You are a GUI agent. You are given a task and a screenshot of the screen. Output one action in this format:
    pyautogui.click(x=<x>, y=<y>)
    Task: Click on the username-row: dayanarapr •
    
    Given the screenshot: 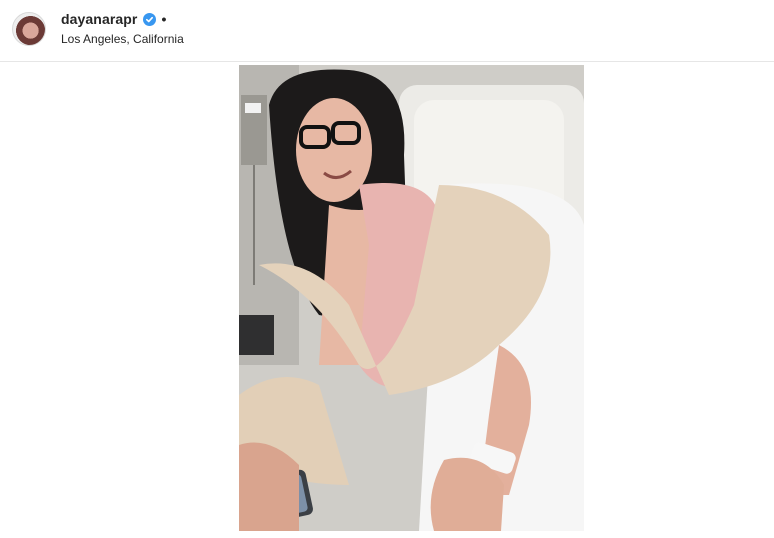 What is the action you would take?
    pyautogui.click(x=113, y=19)
    